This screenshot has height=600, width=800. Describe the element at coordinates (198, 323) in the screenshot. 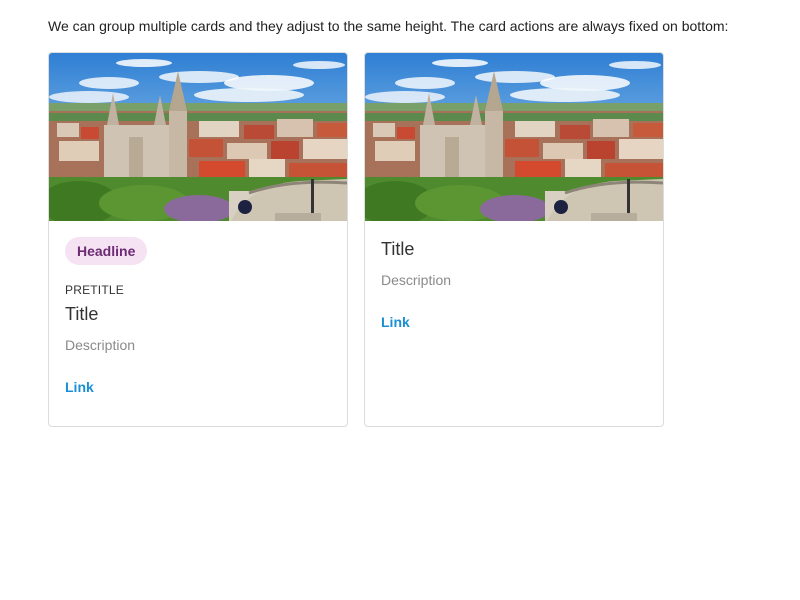

I see `card-body: Headline PRETITLE Title Description Link` at that location.